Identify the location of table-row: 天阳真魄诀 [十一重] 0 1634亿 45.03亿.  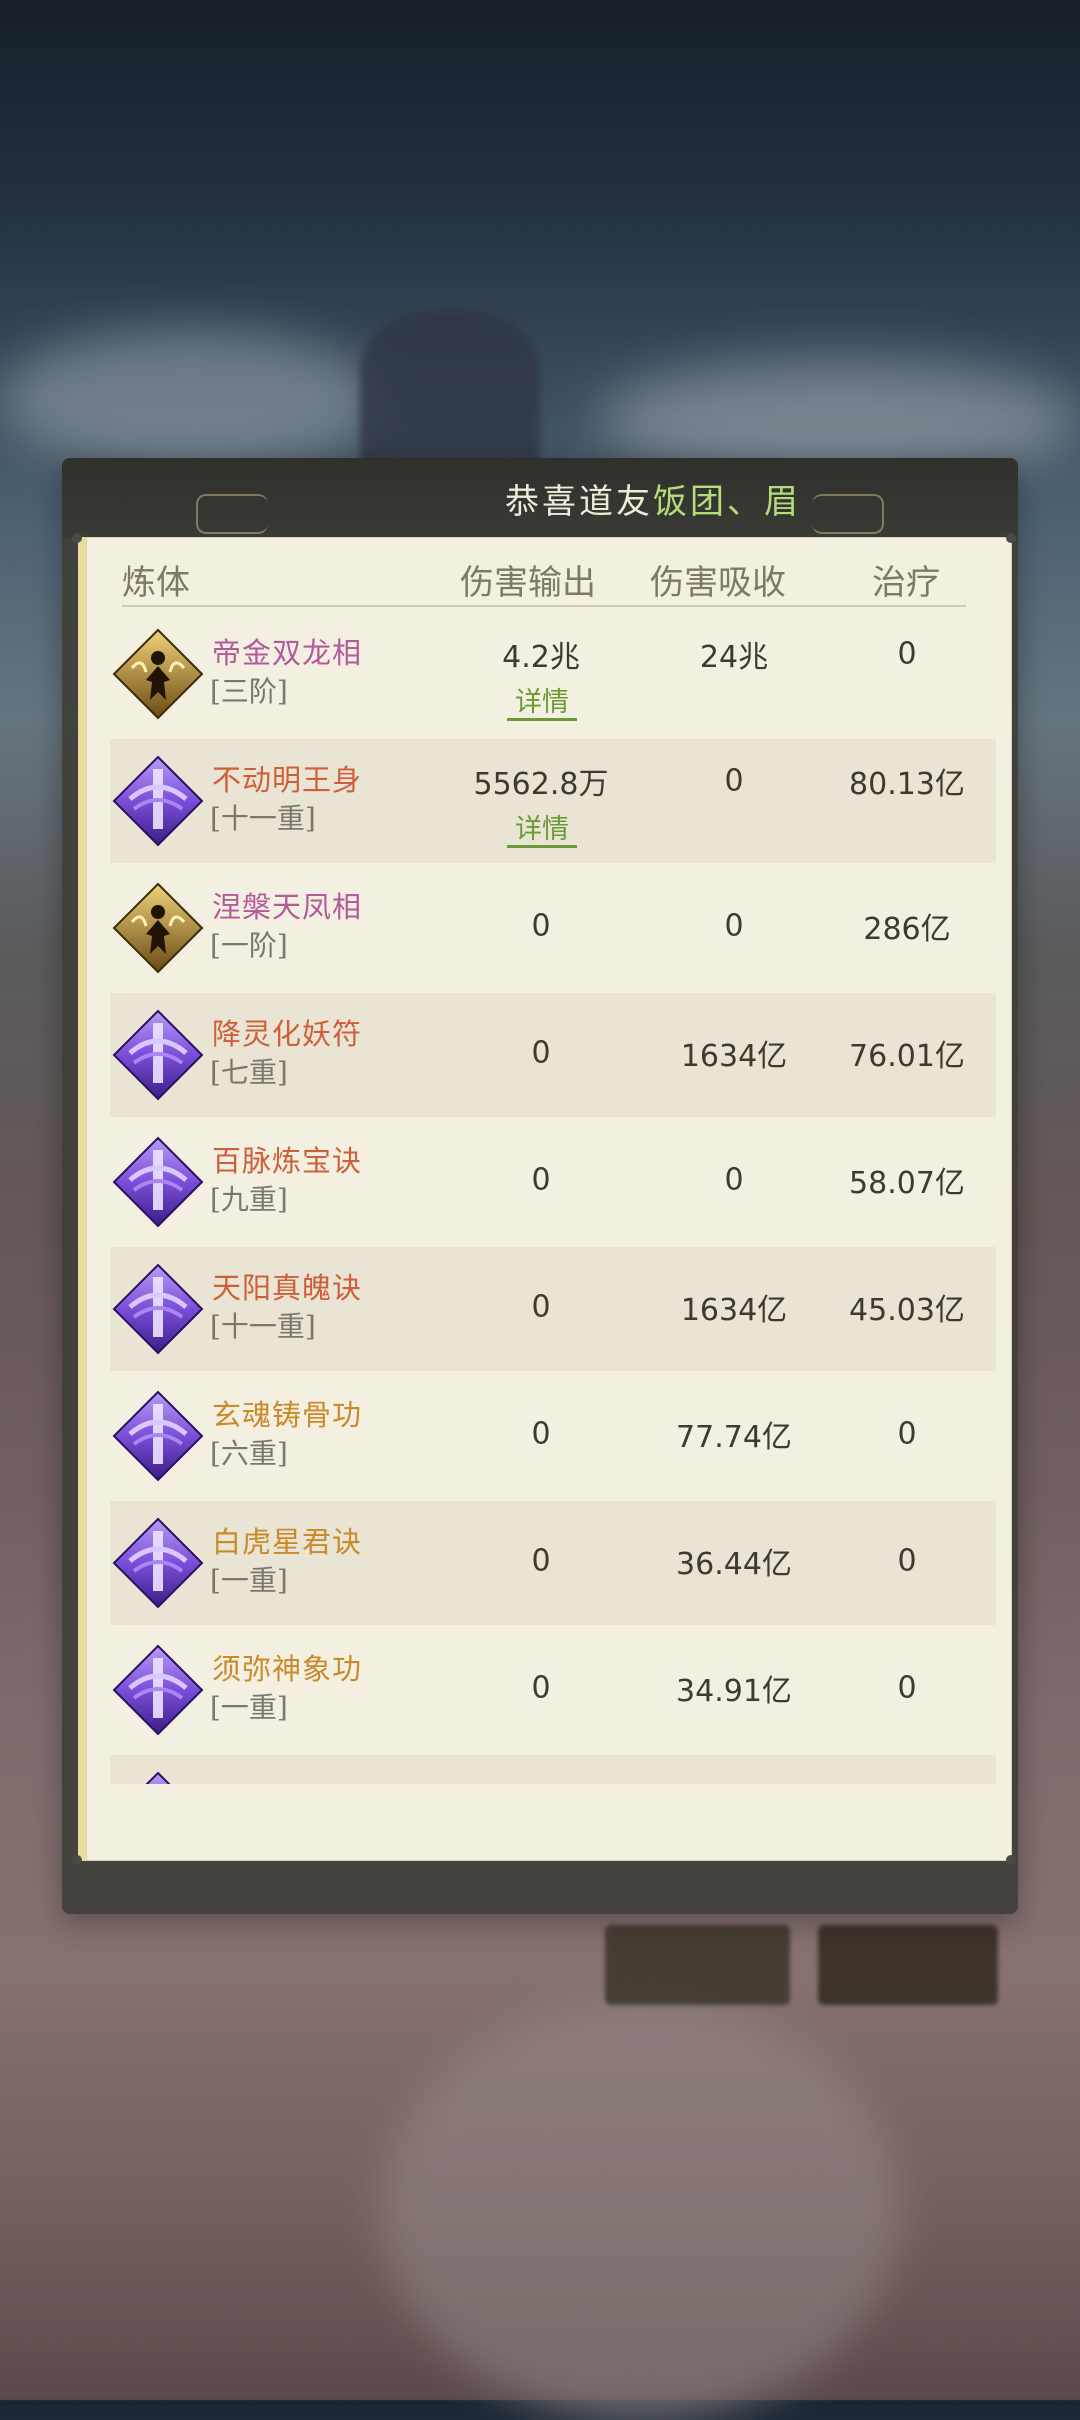
(553, 1309).